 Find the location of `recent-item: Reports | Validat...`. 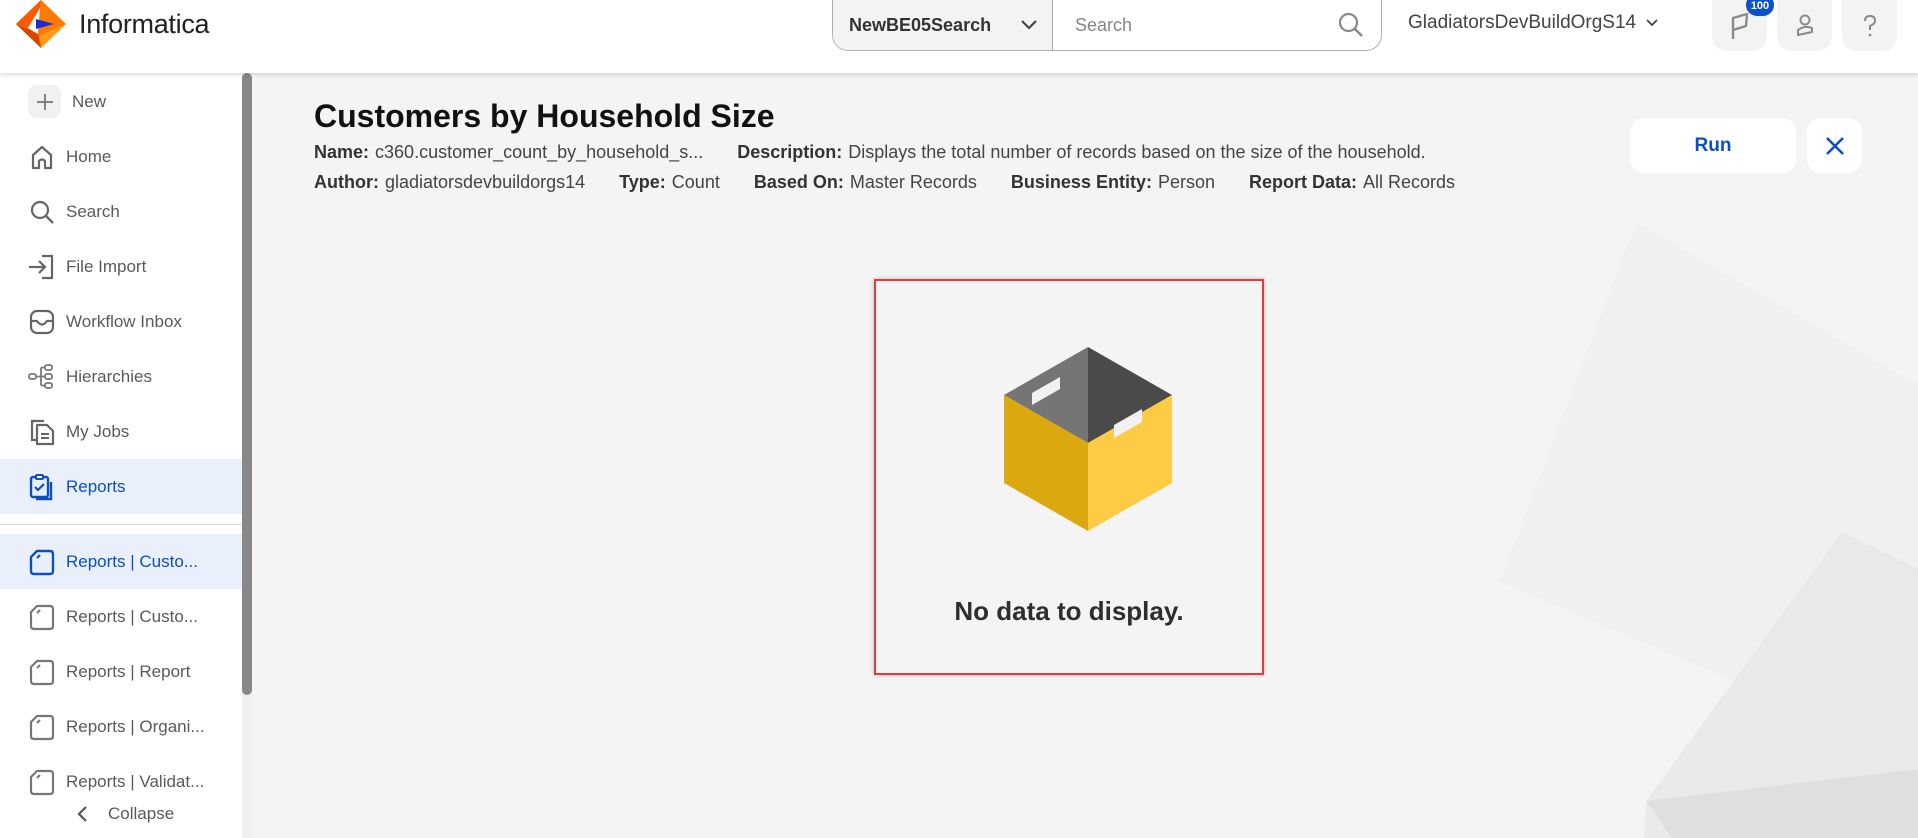

recent-item: Reports | Validat... is located at coordinates (121, 781).